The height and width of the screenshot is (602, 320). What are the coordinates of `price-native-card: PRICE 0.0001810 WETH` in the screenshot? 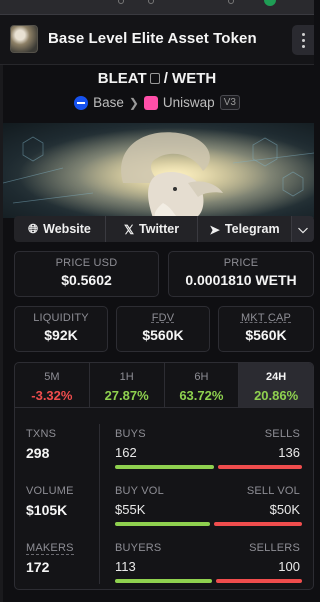 It's located at (241, 274).